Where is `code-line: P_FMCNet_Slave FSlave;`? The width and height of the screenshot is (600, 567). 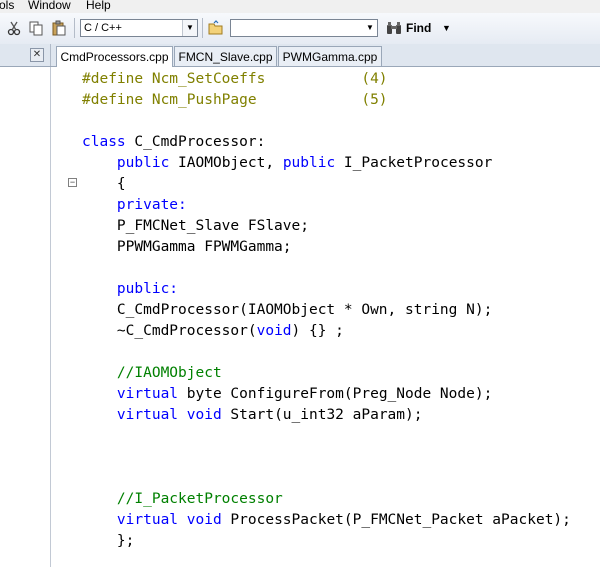
code-line: P_FMCNet_Slave FSlave; is located at coordinates (195, 226).